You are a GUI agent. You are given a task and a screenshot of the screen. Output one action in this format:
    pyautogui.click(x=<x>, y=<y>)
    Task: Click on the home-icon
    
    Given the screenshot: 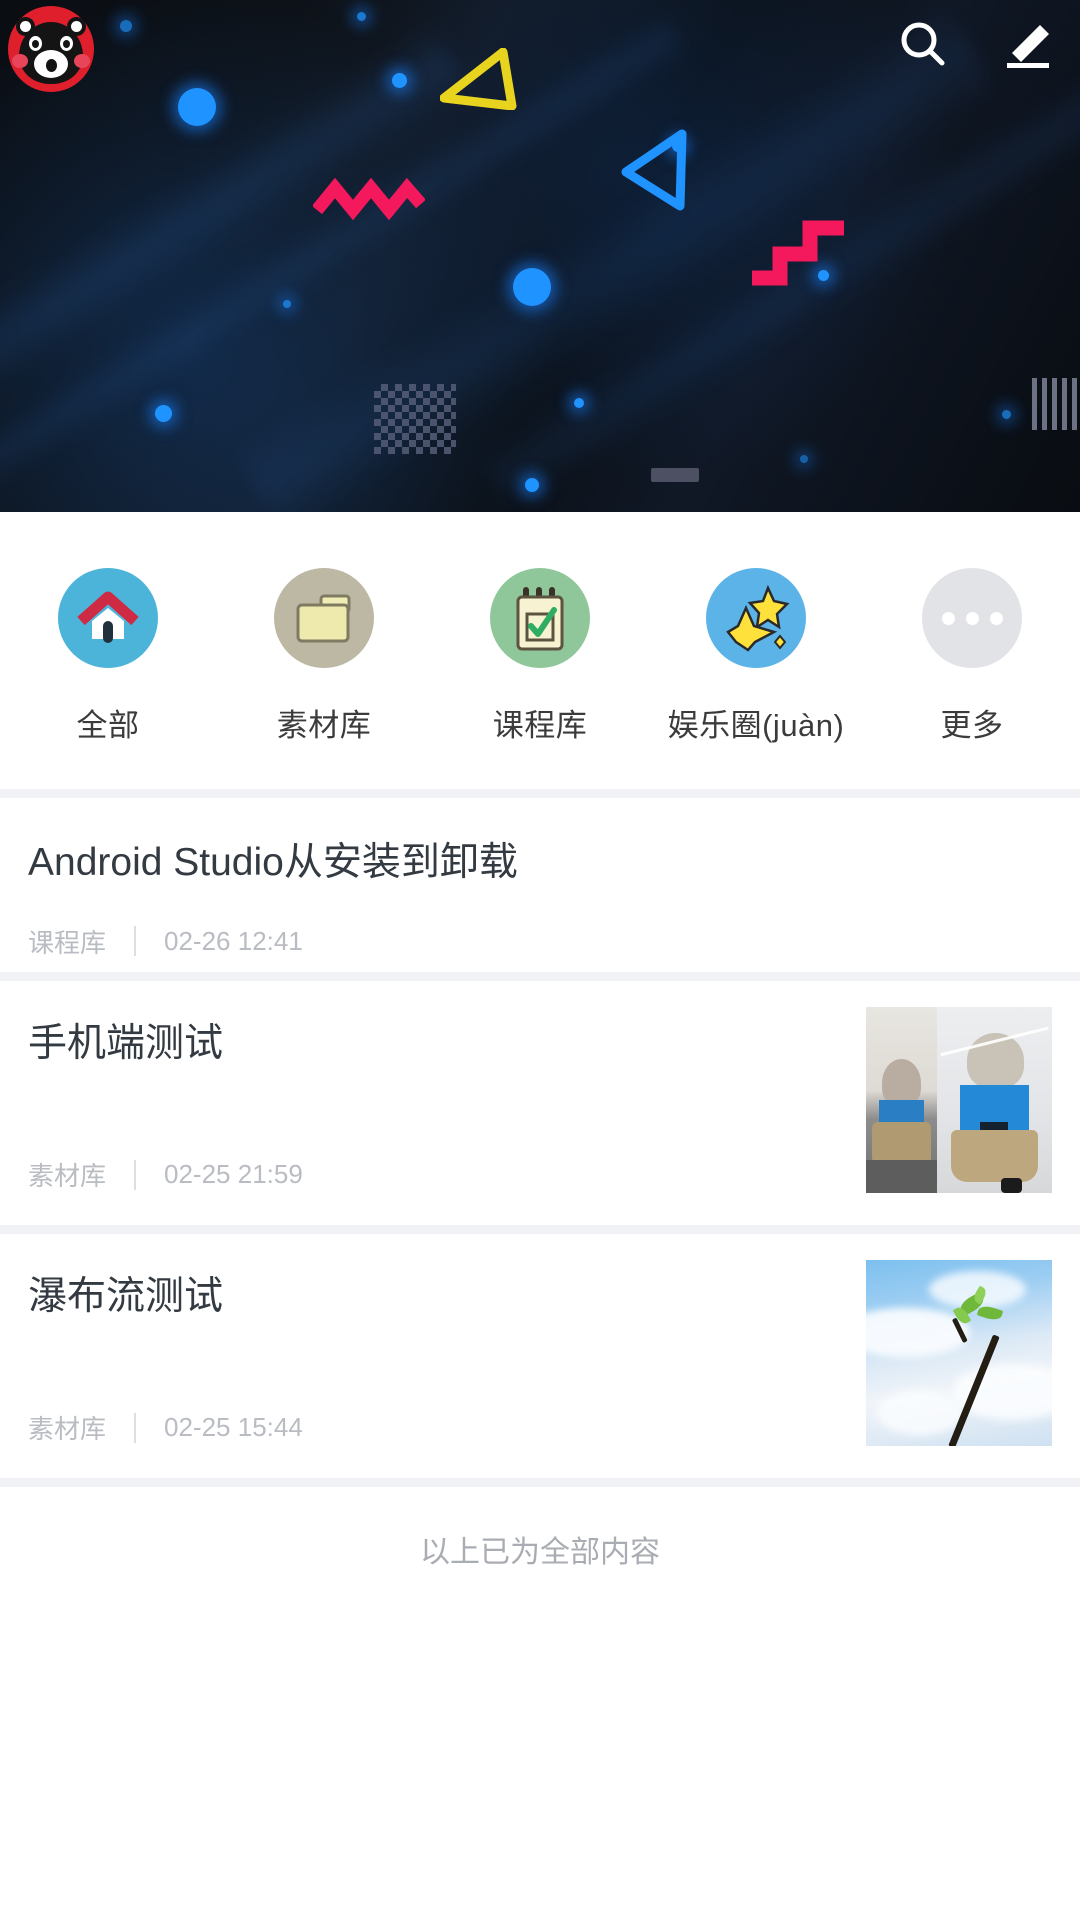 What is the action you would take?
    pyautogui.click(x=108, y=618)
    